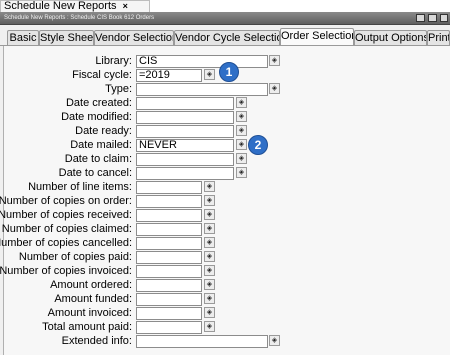  I want to click on date-to-claim-picker-icon: ◈, so click(241, 158).